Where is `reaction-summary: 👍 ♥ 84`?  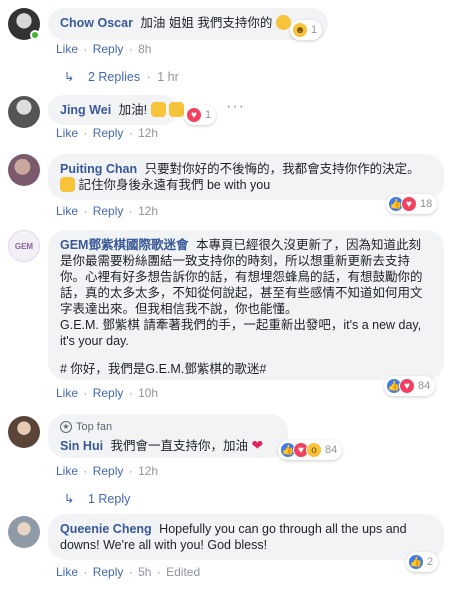
reaction-summary: 👍 ♥ 84 is located at coordinates (410, 386).